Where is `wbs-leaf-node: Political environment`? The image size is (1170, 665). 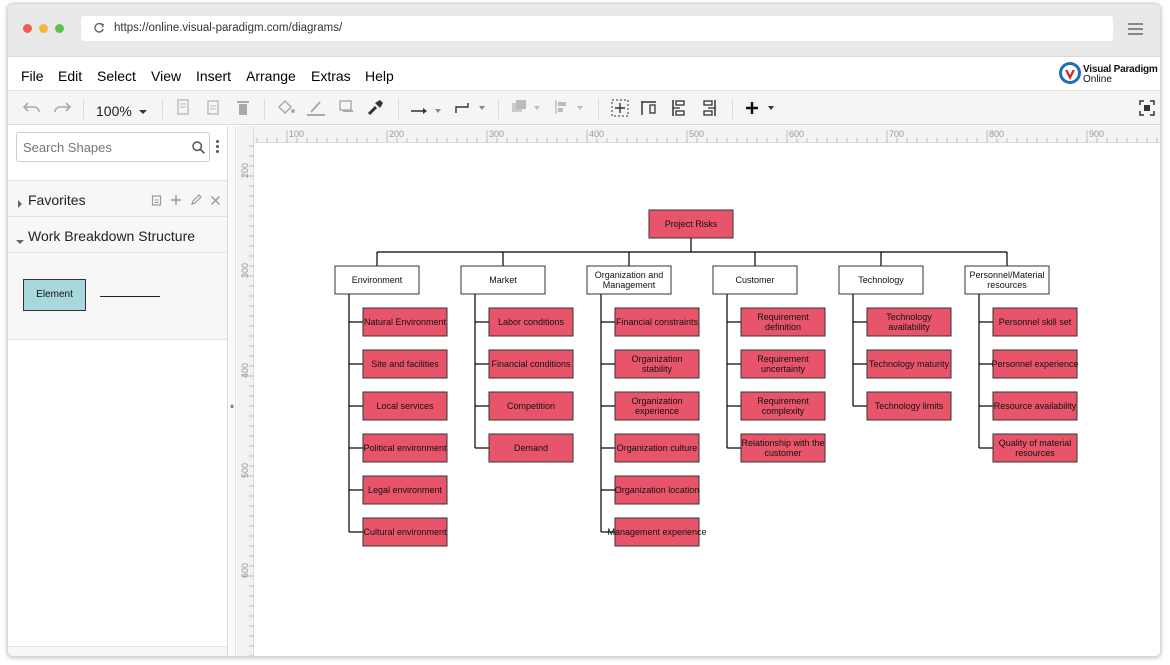 wbs-leaf-node: Political environment is located at coordinates (405, 448).